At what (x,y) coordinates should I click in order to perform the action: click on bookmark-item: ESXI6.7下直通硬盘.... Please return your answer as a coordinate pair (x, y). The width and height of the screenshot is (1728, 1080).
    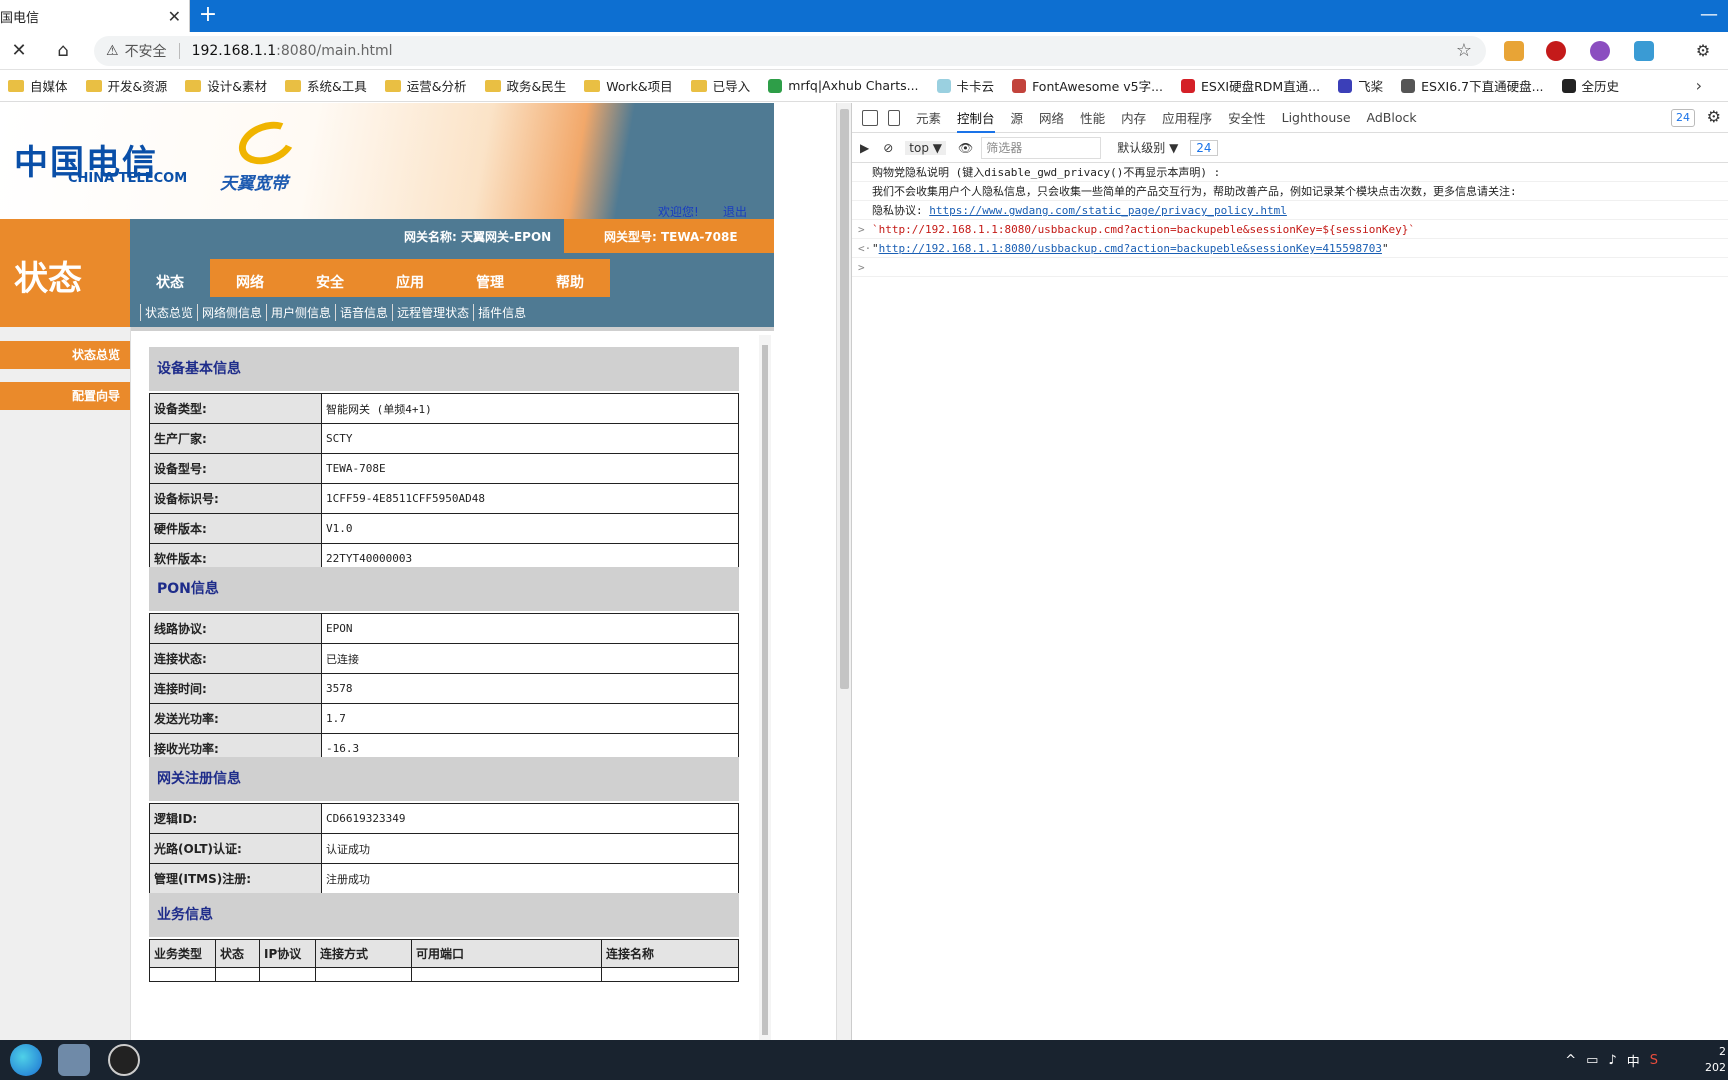
    Looking at the image, I should click on (1472, 85).